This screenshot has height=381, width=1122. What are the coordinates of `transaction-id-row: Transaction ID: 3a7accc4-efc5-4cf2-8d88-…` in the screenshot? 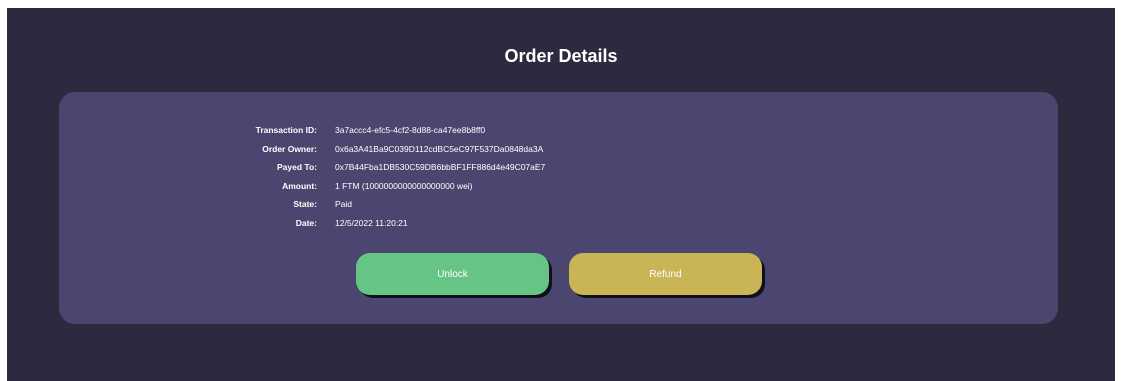 It's located at (558, 130).